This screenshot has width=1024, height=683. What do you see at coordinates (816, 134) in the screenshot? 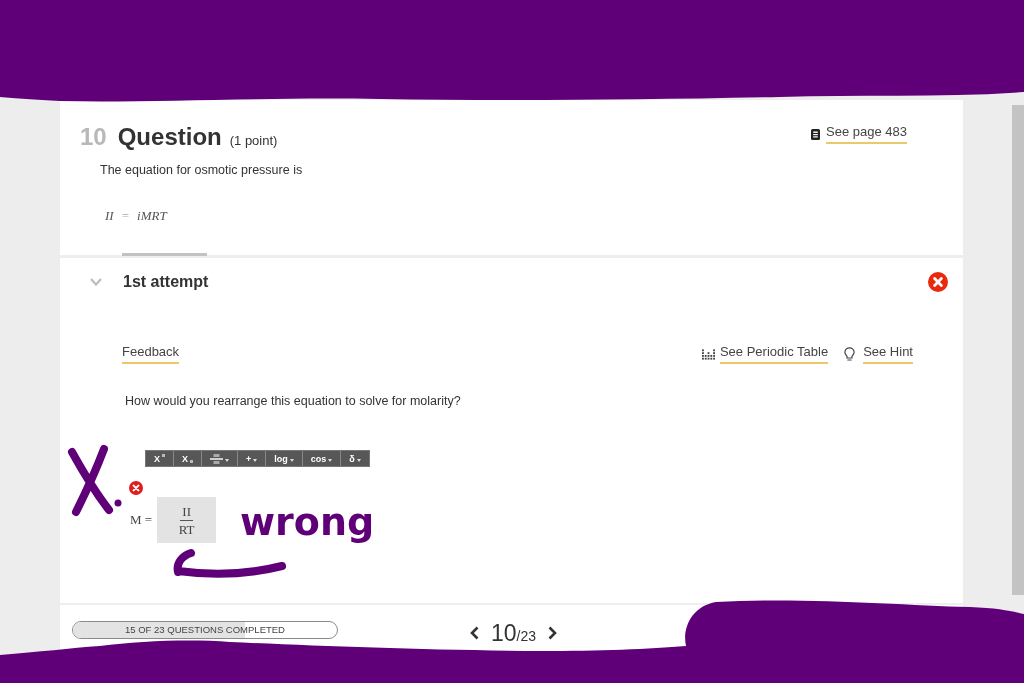
I see `ebook-icon` at bounding box center [816, 134].